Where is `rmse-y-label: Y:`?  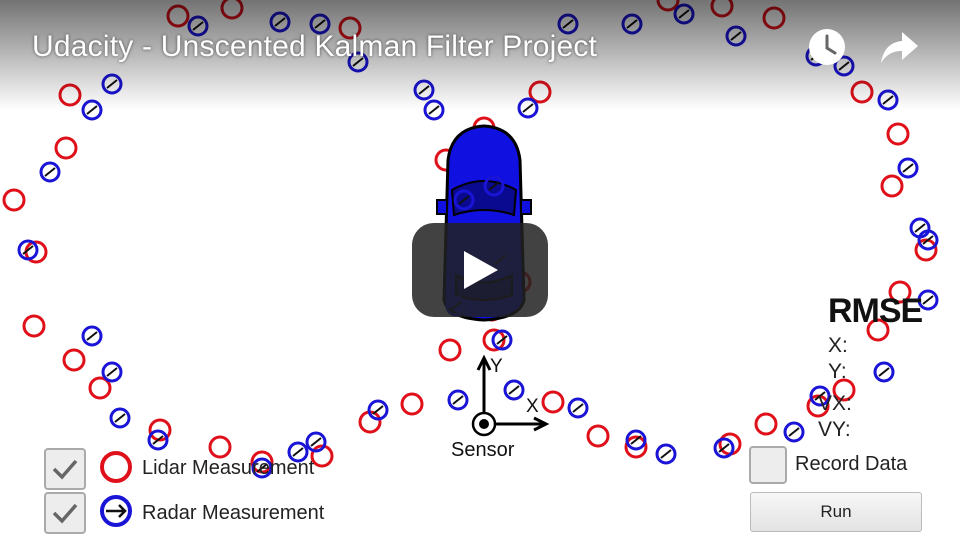 rmse-y-label: Y: is located at coordinates (837, 371).